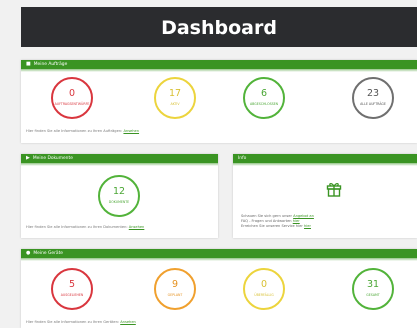  What do you see at coordinates (264, 93) in the screenshot?
I see `stat-value: 6` at bounding box center [264, 93].